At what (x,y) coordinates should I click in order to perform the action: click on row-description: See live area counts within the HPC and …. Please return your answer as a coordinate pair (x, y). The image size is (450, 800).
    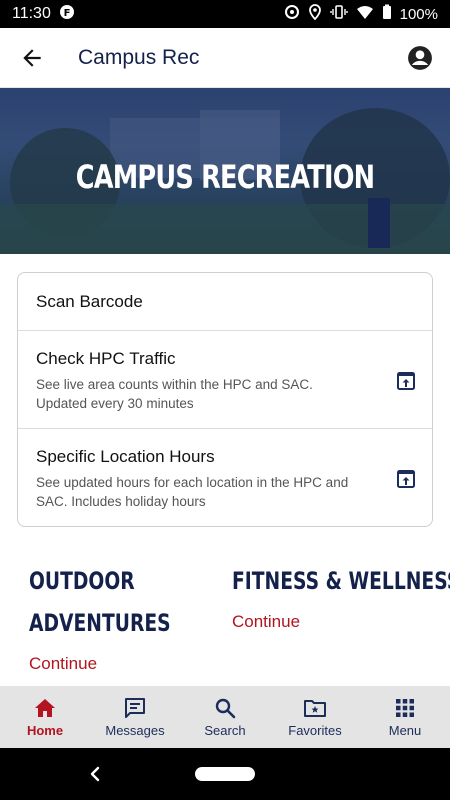
    Looking at the image, I should click on (174, 394).